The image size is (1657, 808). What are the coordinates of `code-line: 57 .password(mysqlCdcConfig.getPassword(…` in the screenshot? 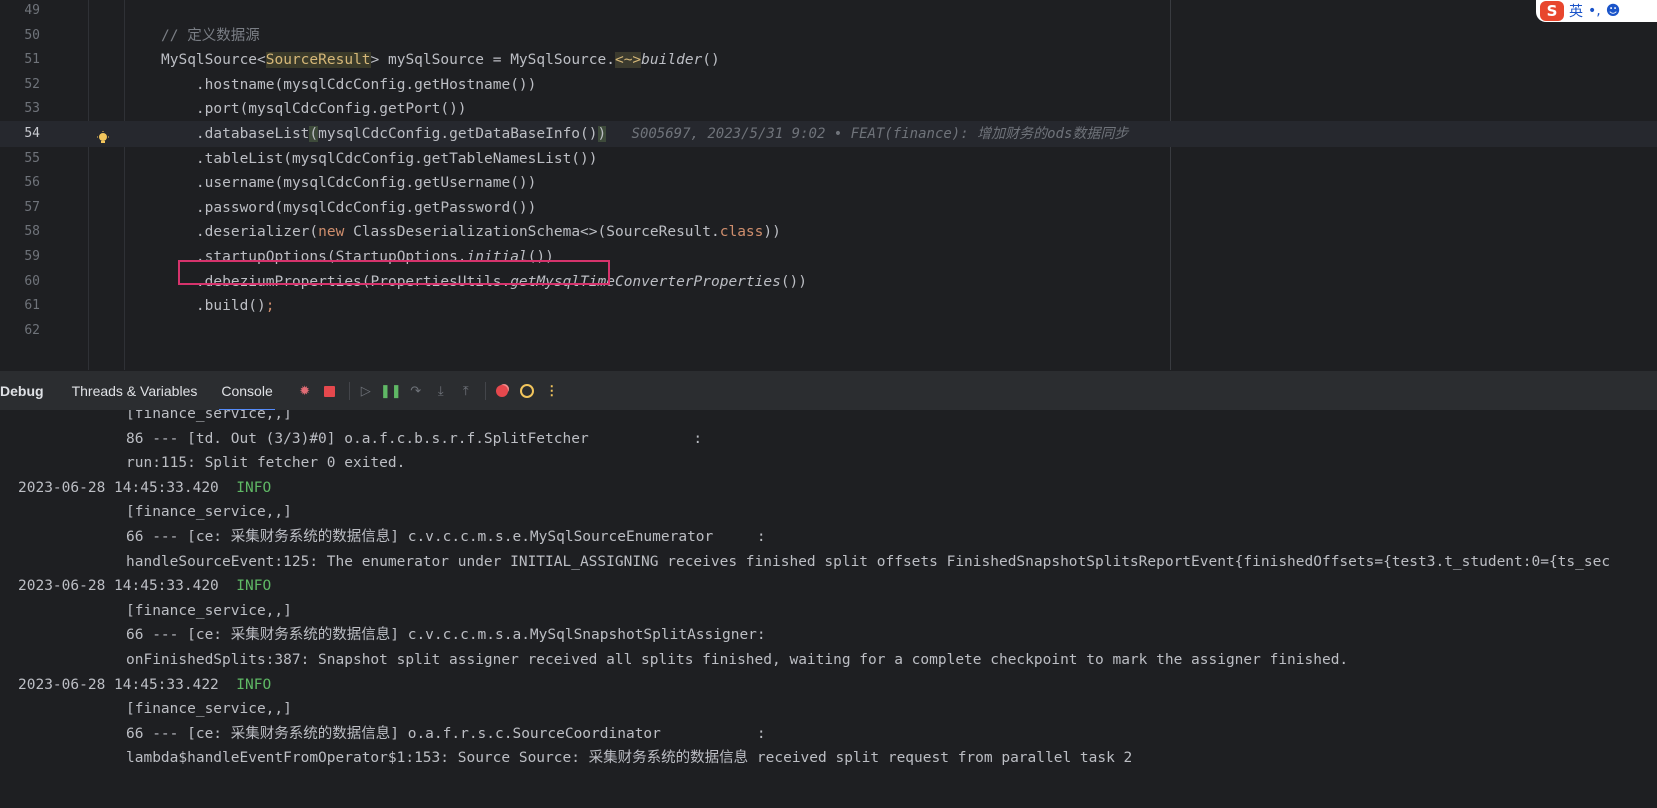 It's located at (828, 208).